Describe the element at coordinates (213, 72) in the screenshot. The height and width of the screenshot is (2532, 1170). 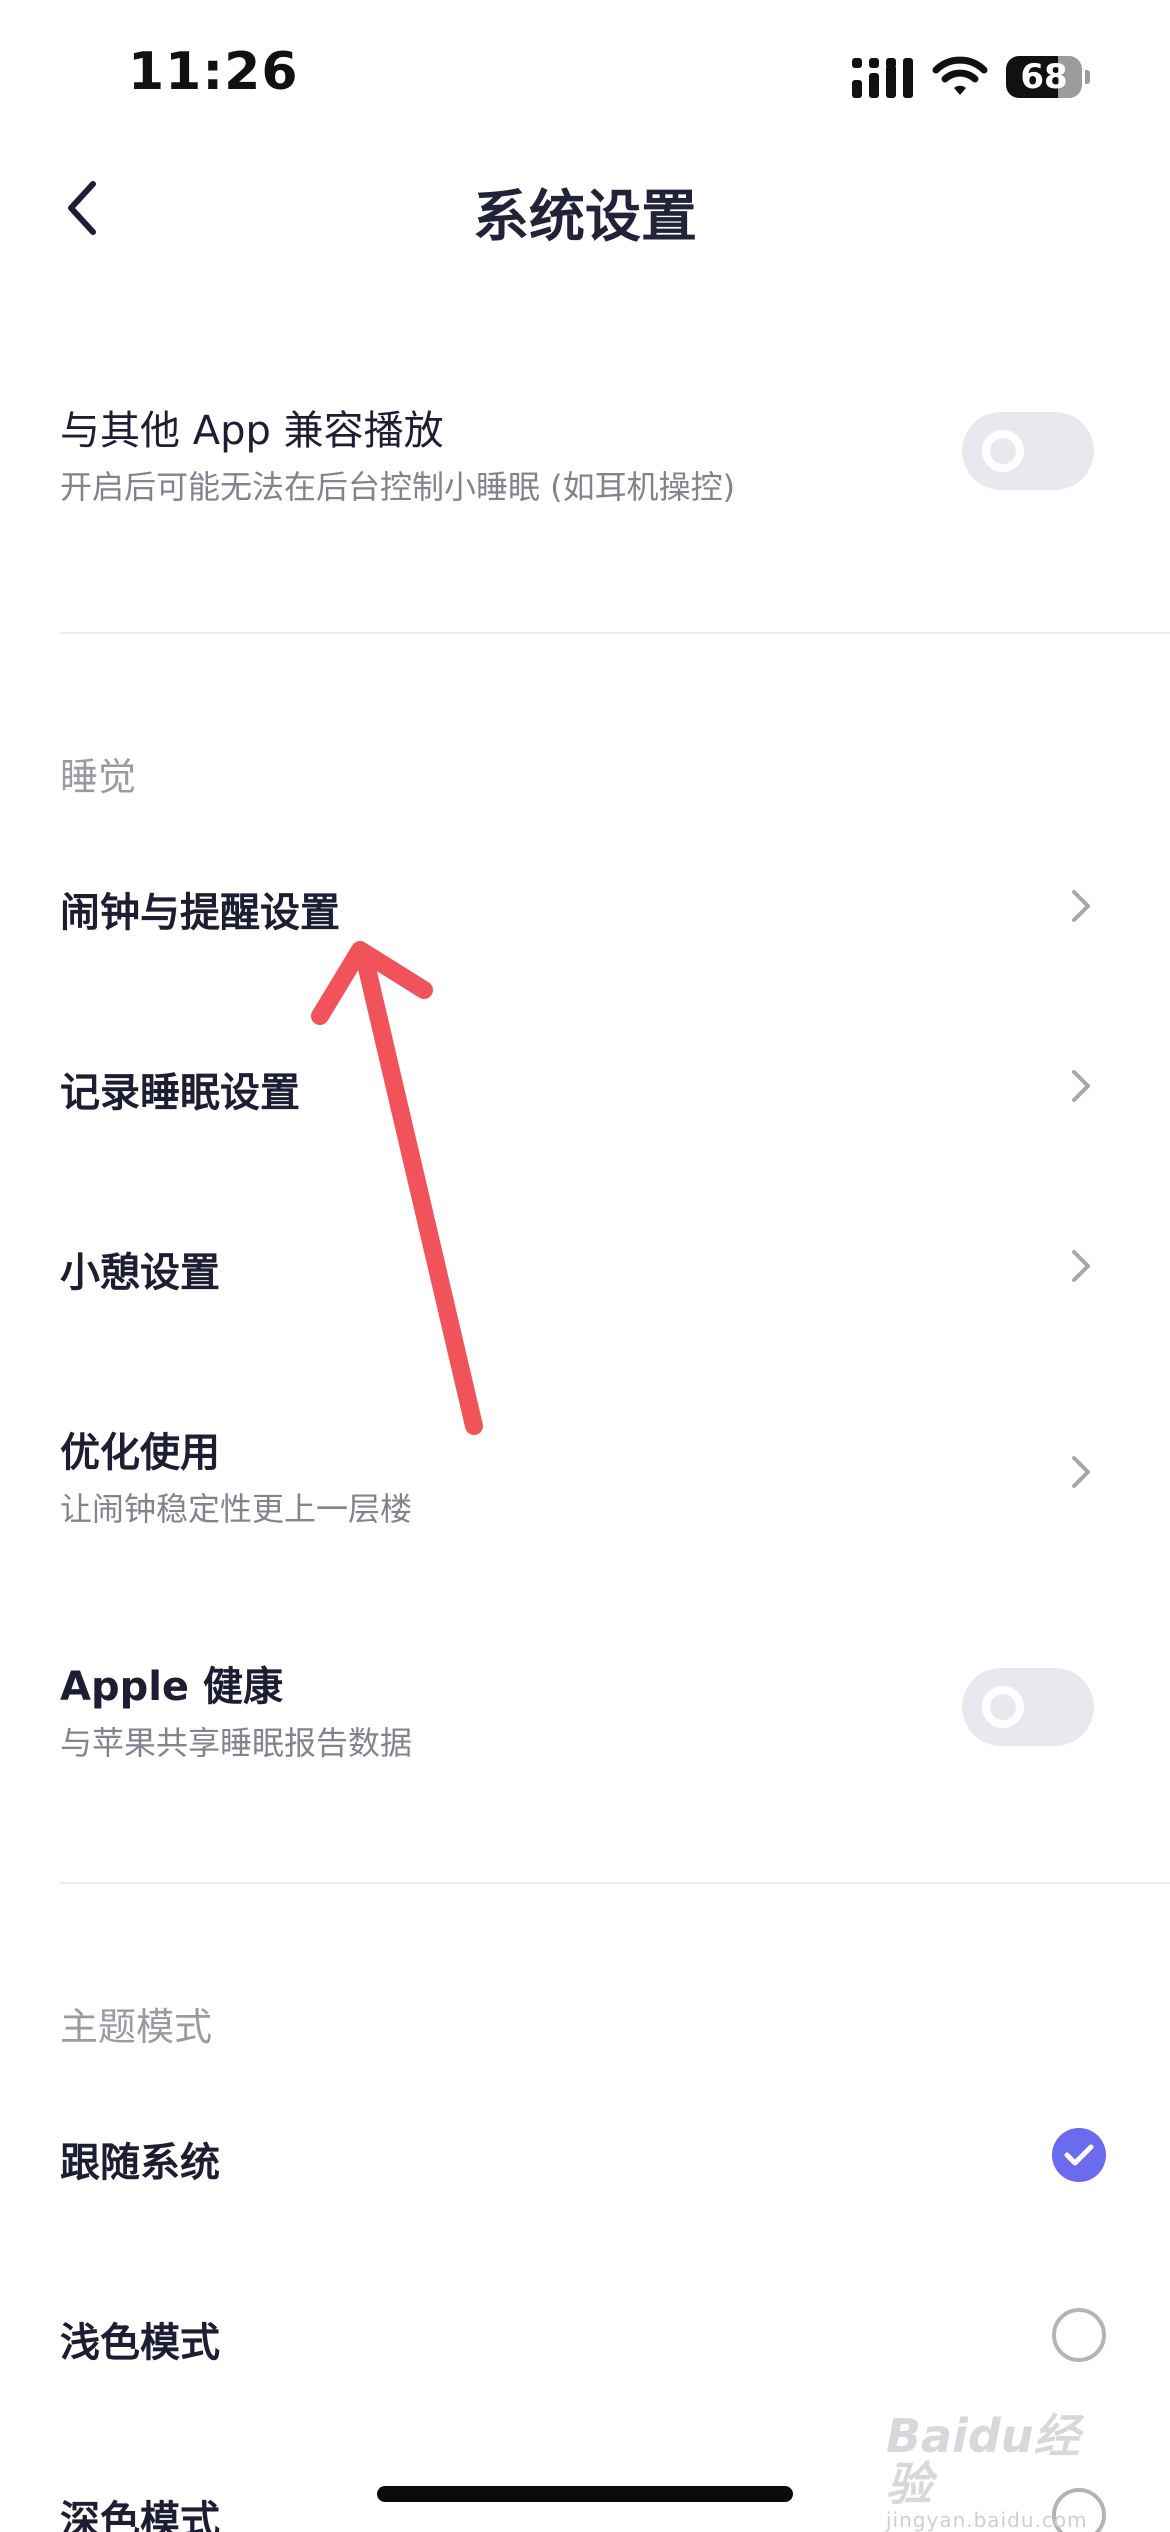
I see `status-time: 11:26` at that location.